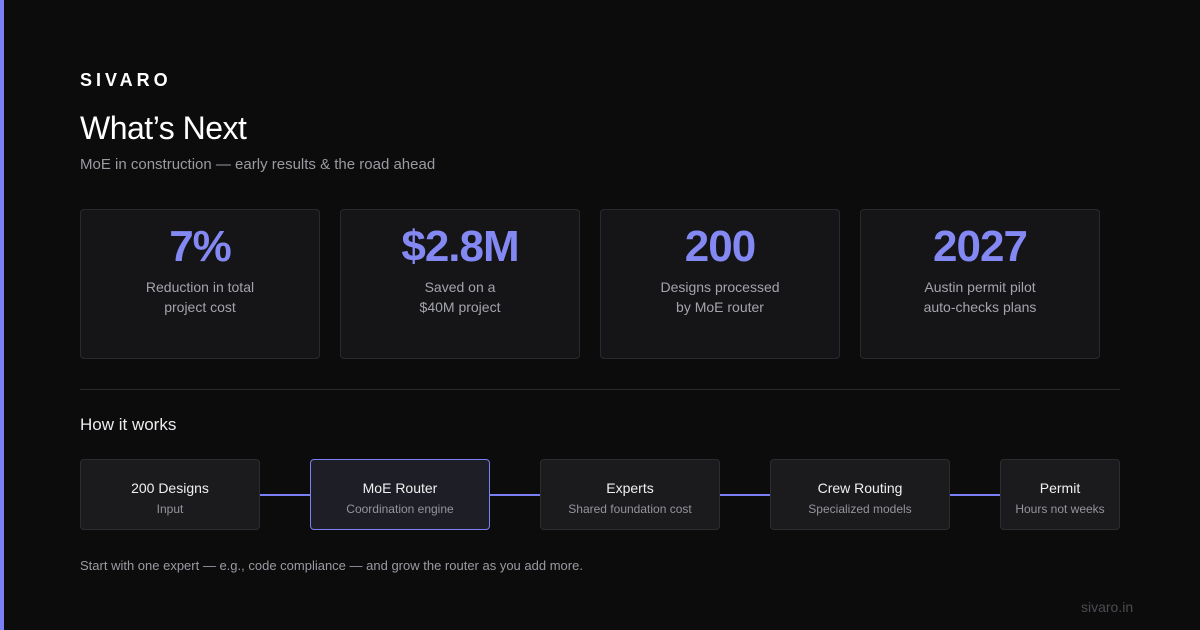 This screenshot has height=630, width=1200. I want to click on brand-logo: SIVARO, so click(126, 80).